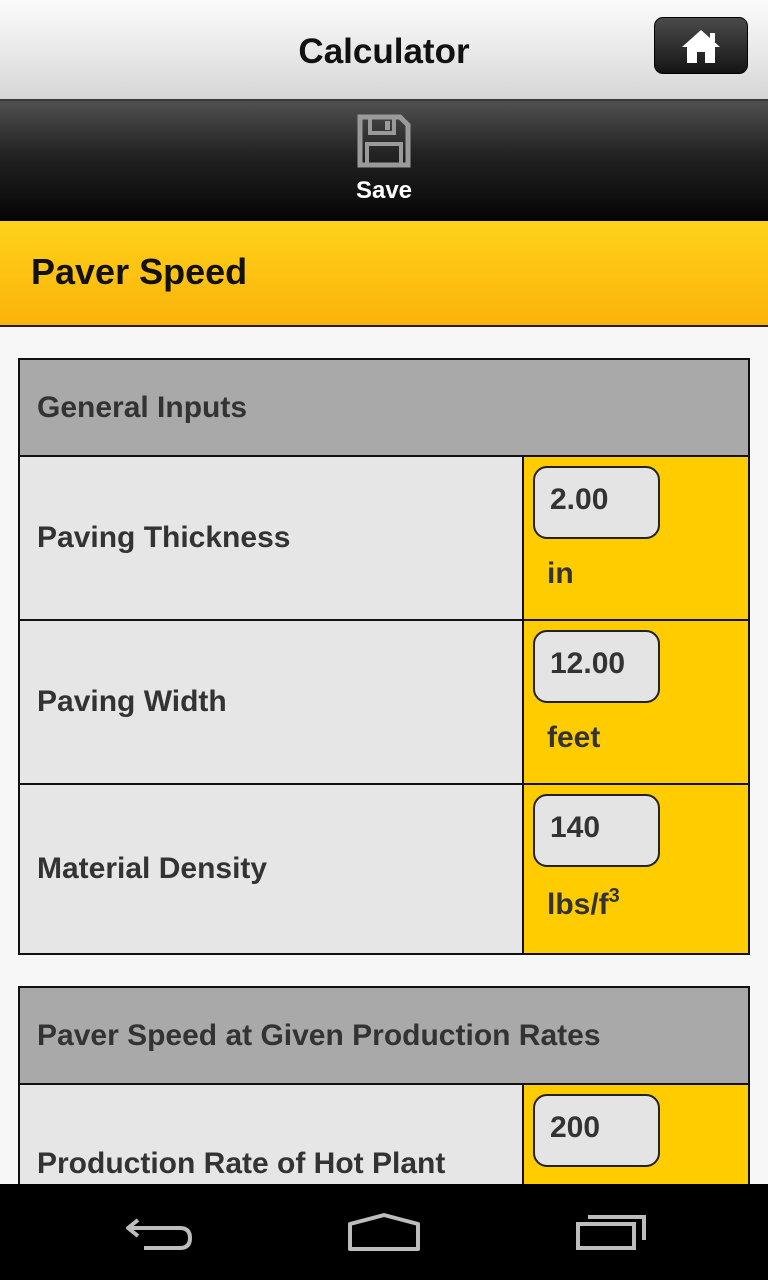 The height and width of the screenshot is (1280, 768). I want to click on material-density-input: 140, so click(596, 830).